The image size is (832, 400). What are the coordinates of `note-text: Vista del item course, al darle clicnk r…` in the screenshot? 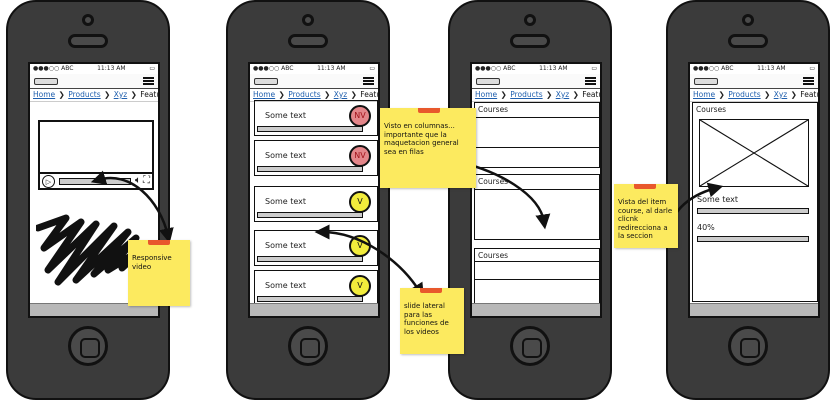 It's located at (645, 219).